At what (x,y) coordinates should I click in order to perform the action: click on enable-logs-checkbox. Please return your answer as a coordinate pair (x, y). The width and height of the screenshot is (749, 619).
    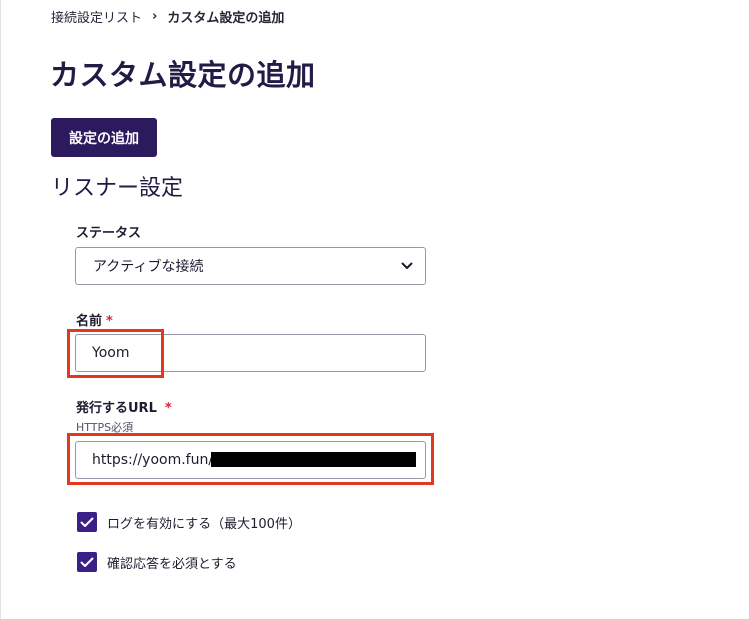
    Looking at the image, I should click on (87, 522).